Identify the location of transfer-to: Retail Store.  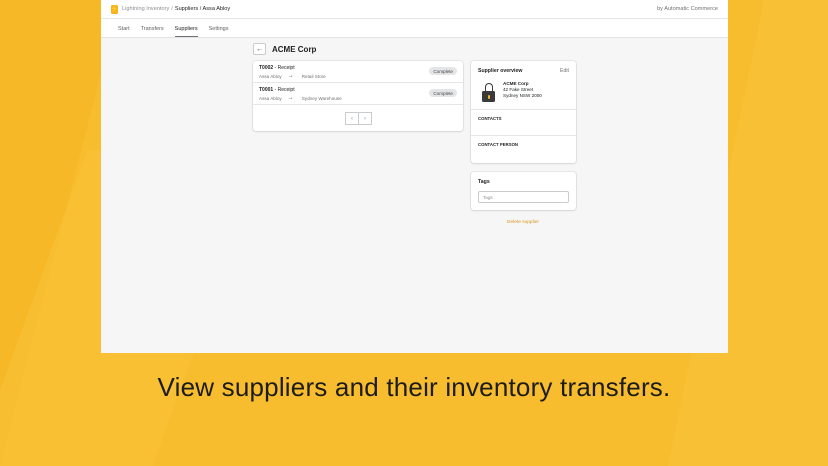
(313, 76).